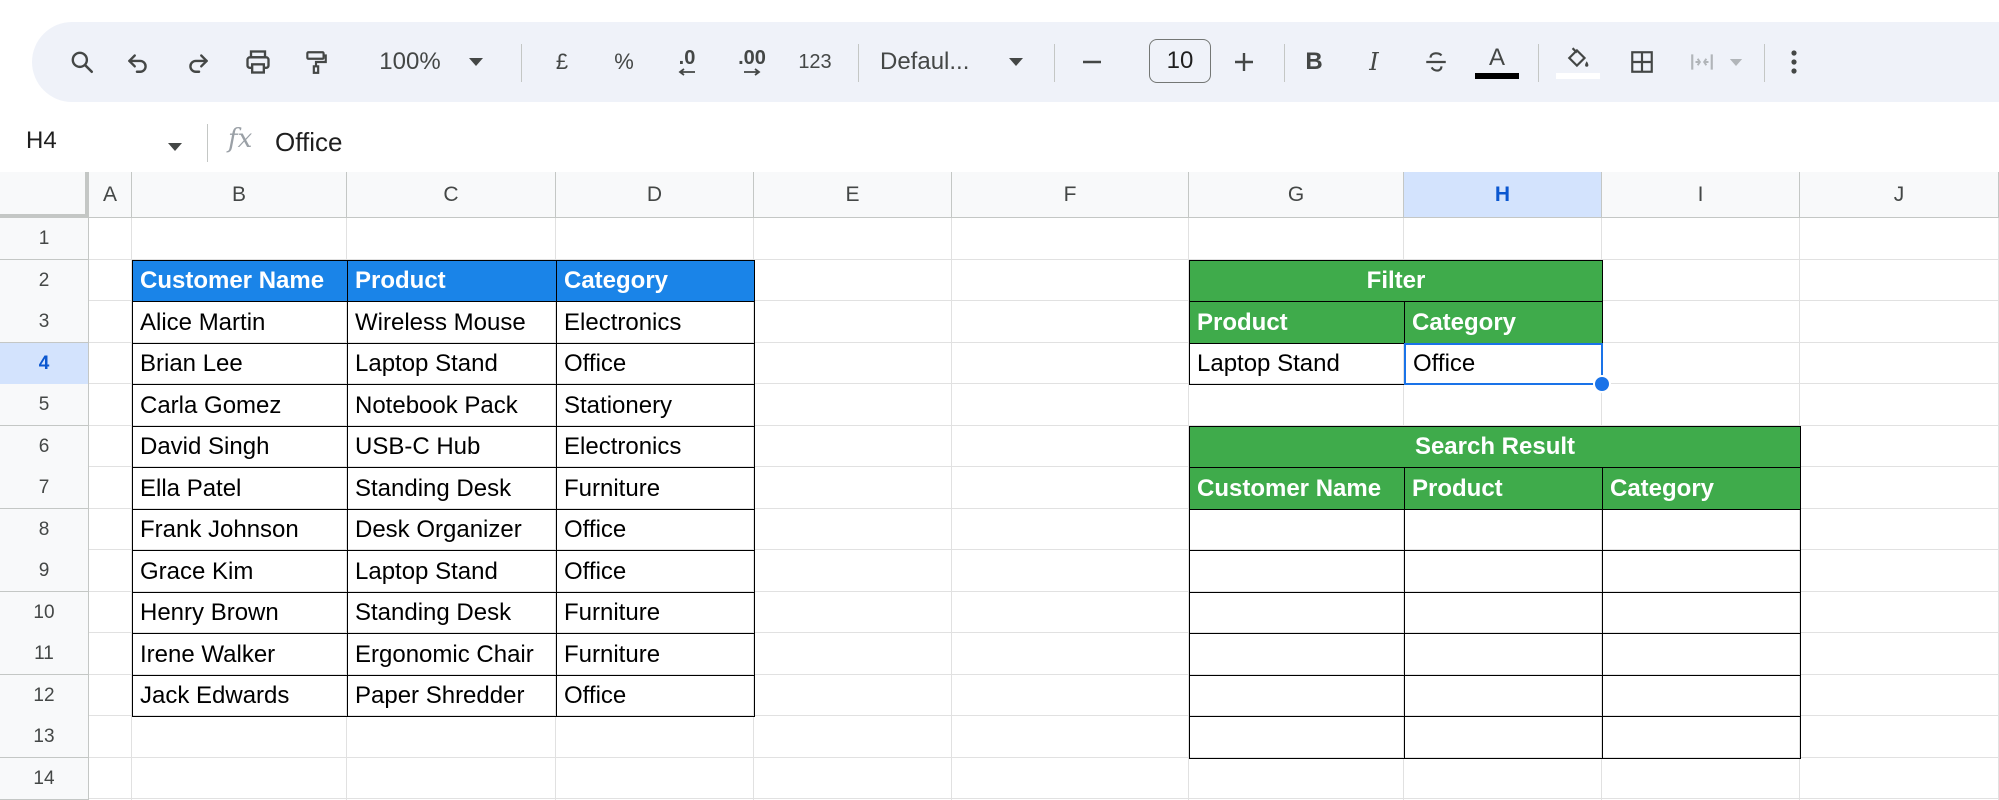 The width and height of the screenshot is (1999, 800). I want to click on more-options-icon, so click(1794, 62).